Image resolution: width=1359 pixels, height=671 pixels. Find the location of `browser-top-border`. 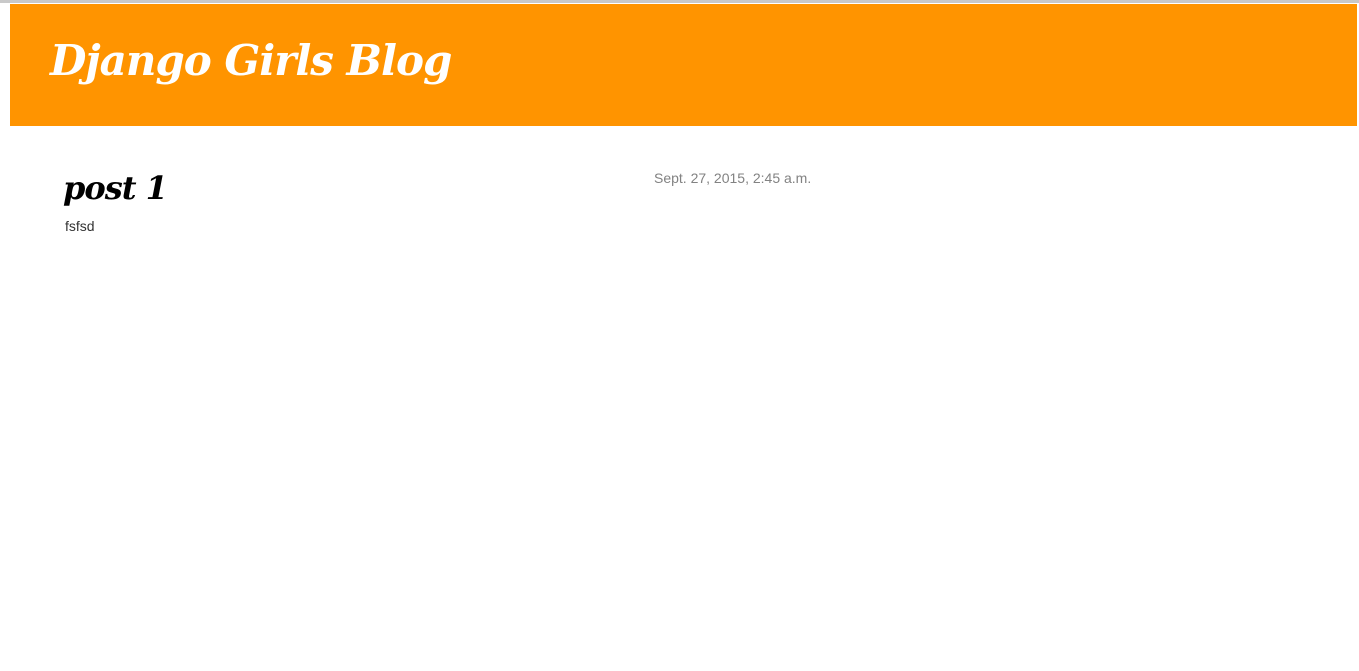

browser-top-border is located at coordinates (679, 1).